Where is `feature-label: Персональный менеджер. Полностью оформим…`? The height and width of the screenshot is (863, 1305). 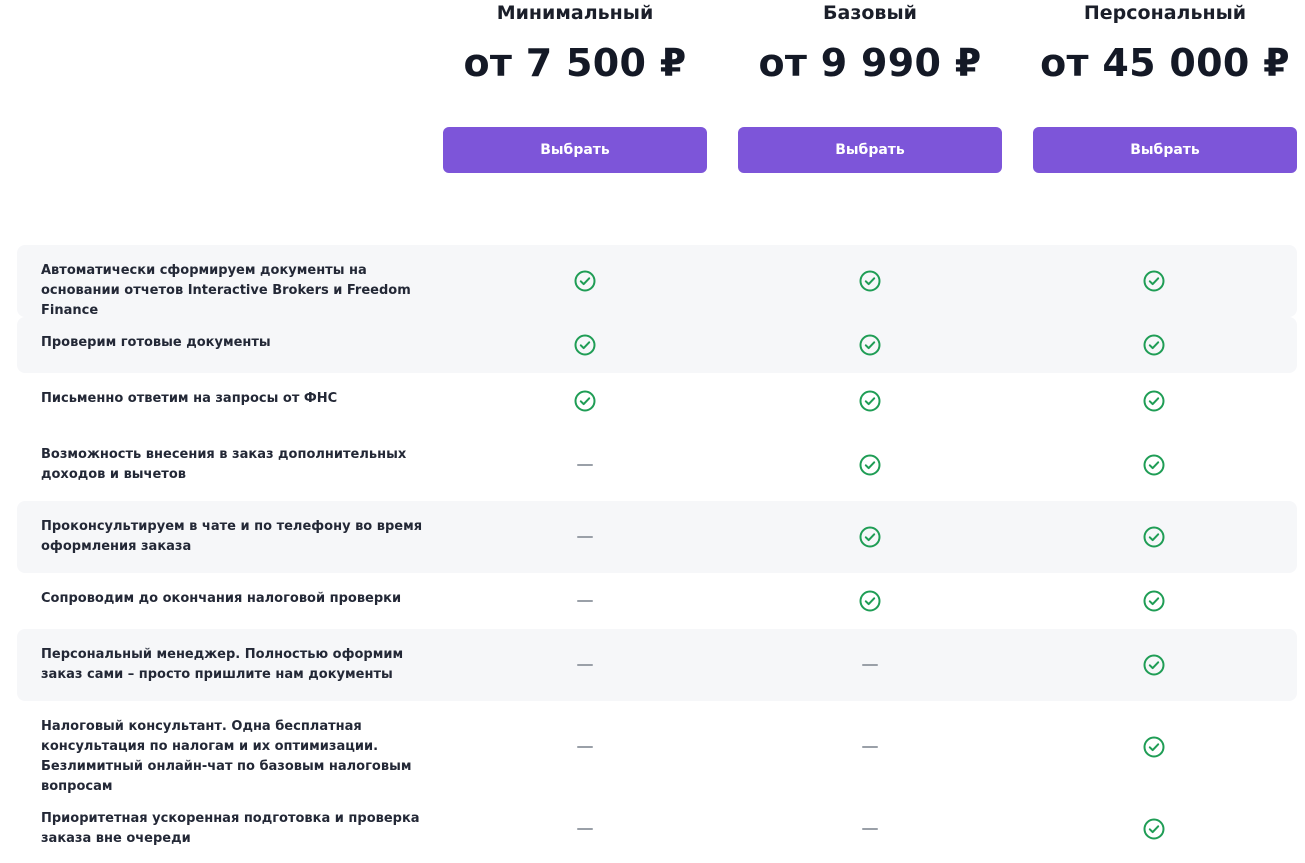 feature-label: Персональный менеджер. Полностью оформим… is located at coordinates (222, 664).